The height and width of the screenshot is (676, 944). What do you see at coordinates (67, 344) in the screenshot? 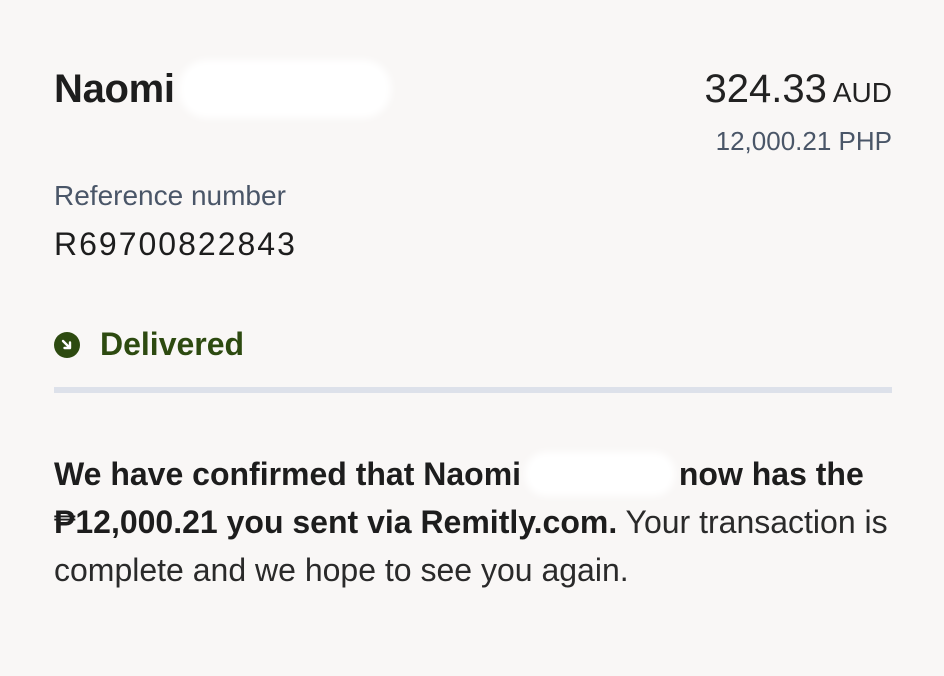
I see `arrow-down-right-circle-icon` at bounding box center [67, 344].